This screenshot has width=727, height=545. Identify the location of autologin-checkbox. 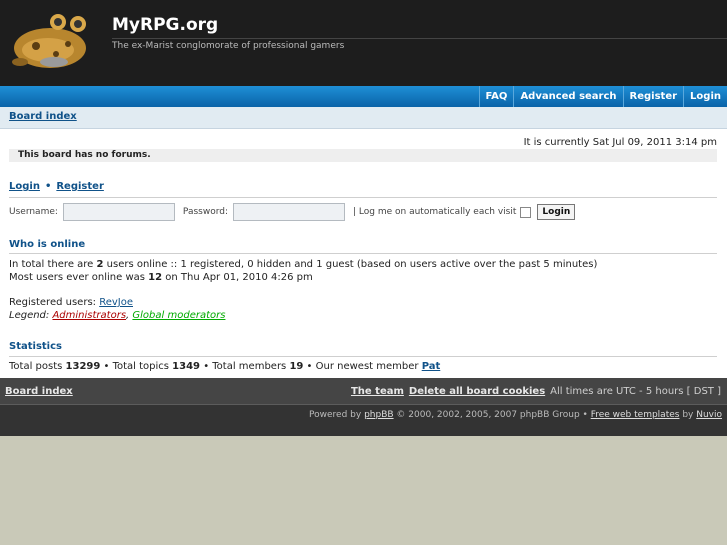
(526, 212).